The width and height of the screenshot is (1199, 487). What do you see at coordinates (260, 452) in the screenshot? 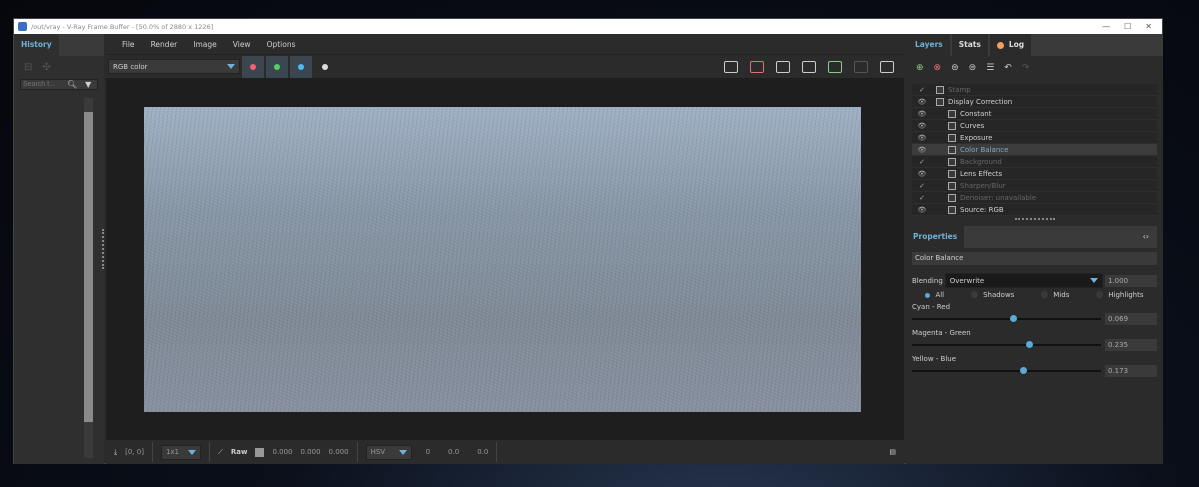
I see `raw-checkbox` at bounding box center [260, 452].